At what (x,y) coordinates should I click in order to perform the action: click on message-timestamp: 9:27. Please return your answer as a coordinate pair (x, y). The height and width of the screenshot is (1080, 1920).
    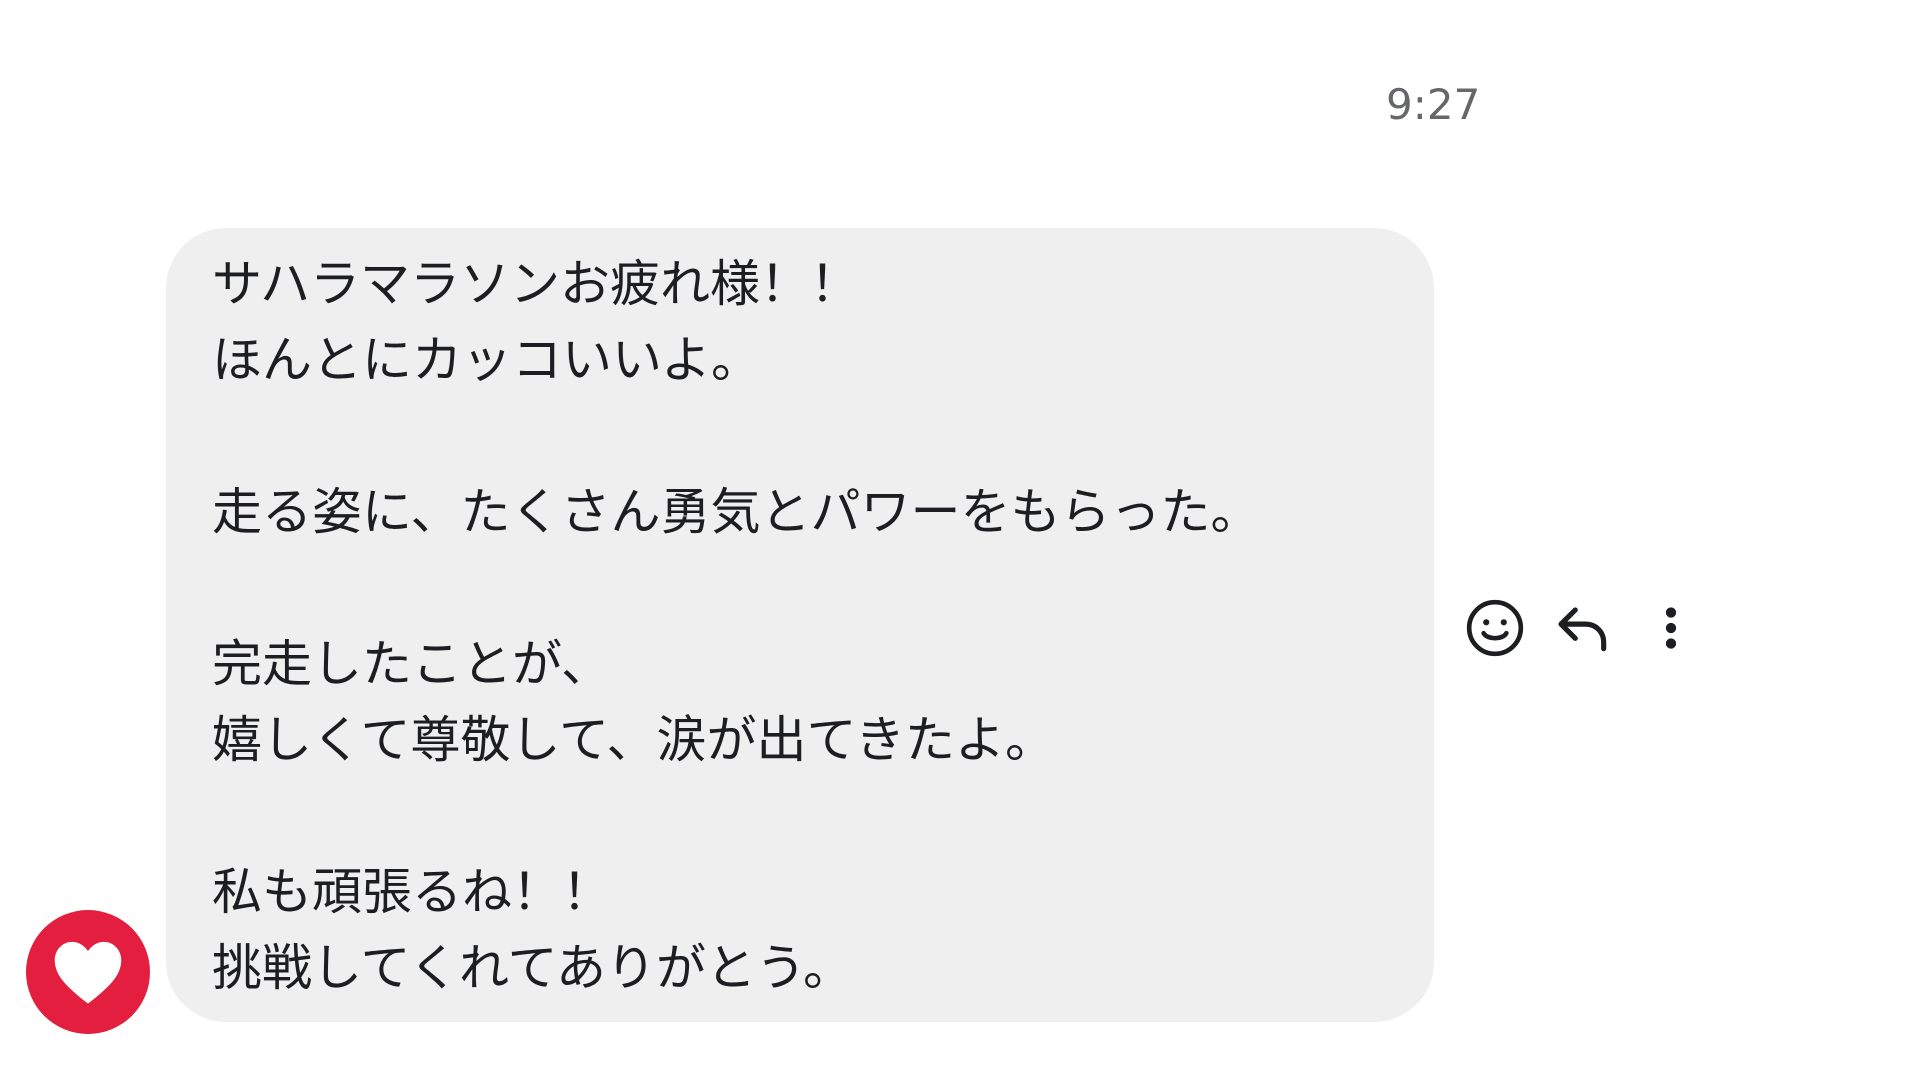
    Looking at the image, I should click on (1433, 104).